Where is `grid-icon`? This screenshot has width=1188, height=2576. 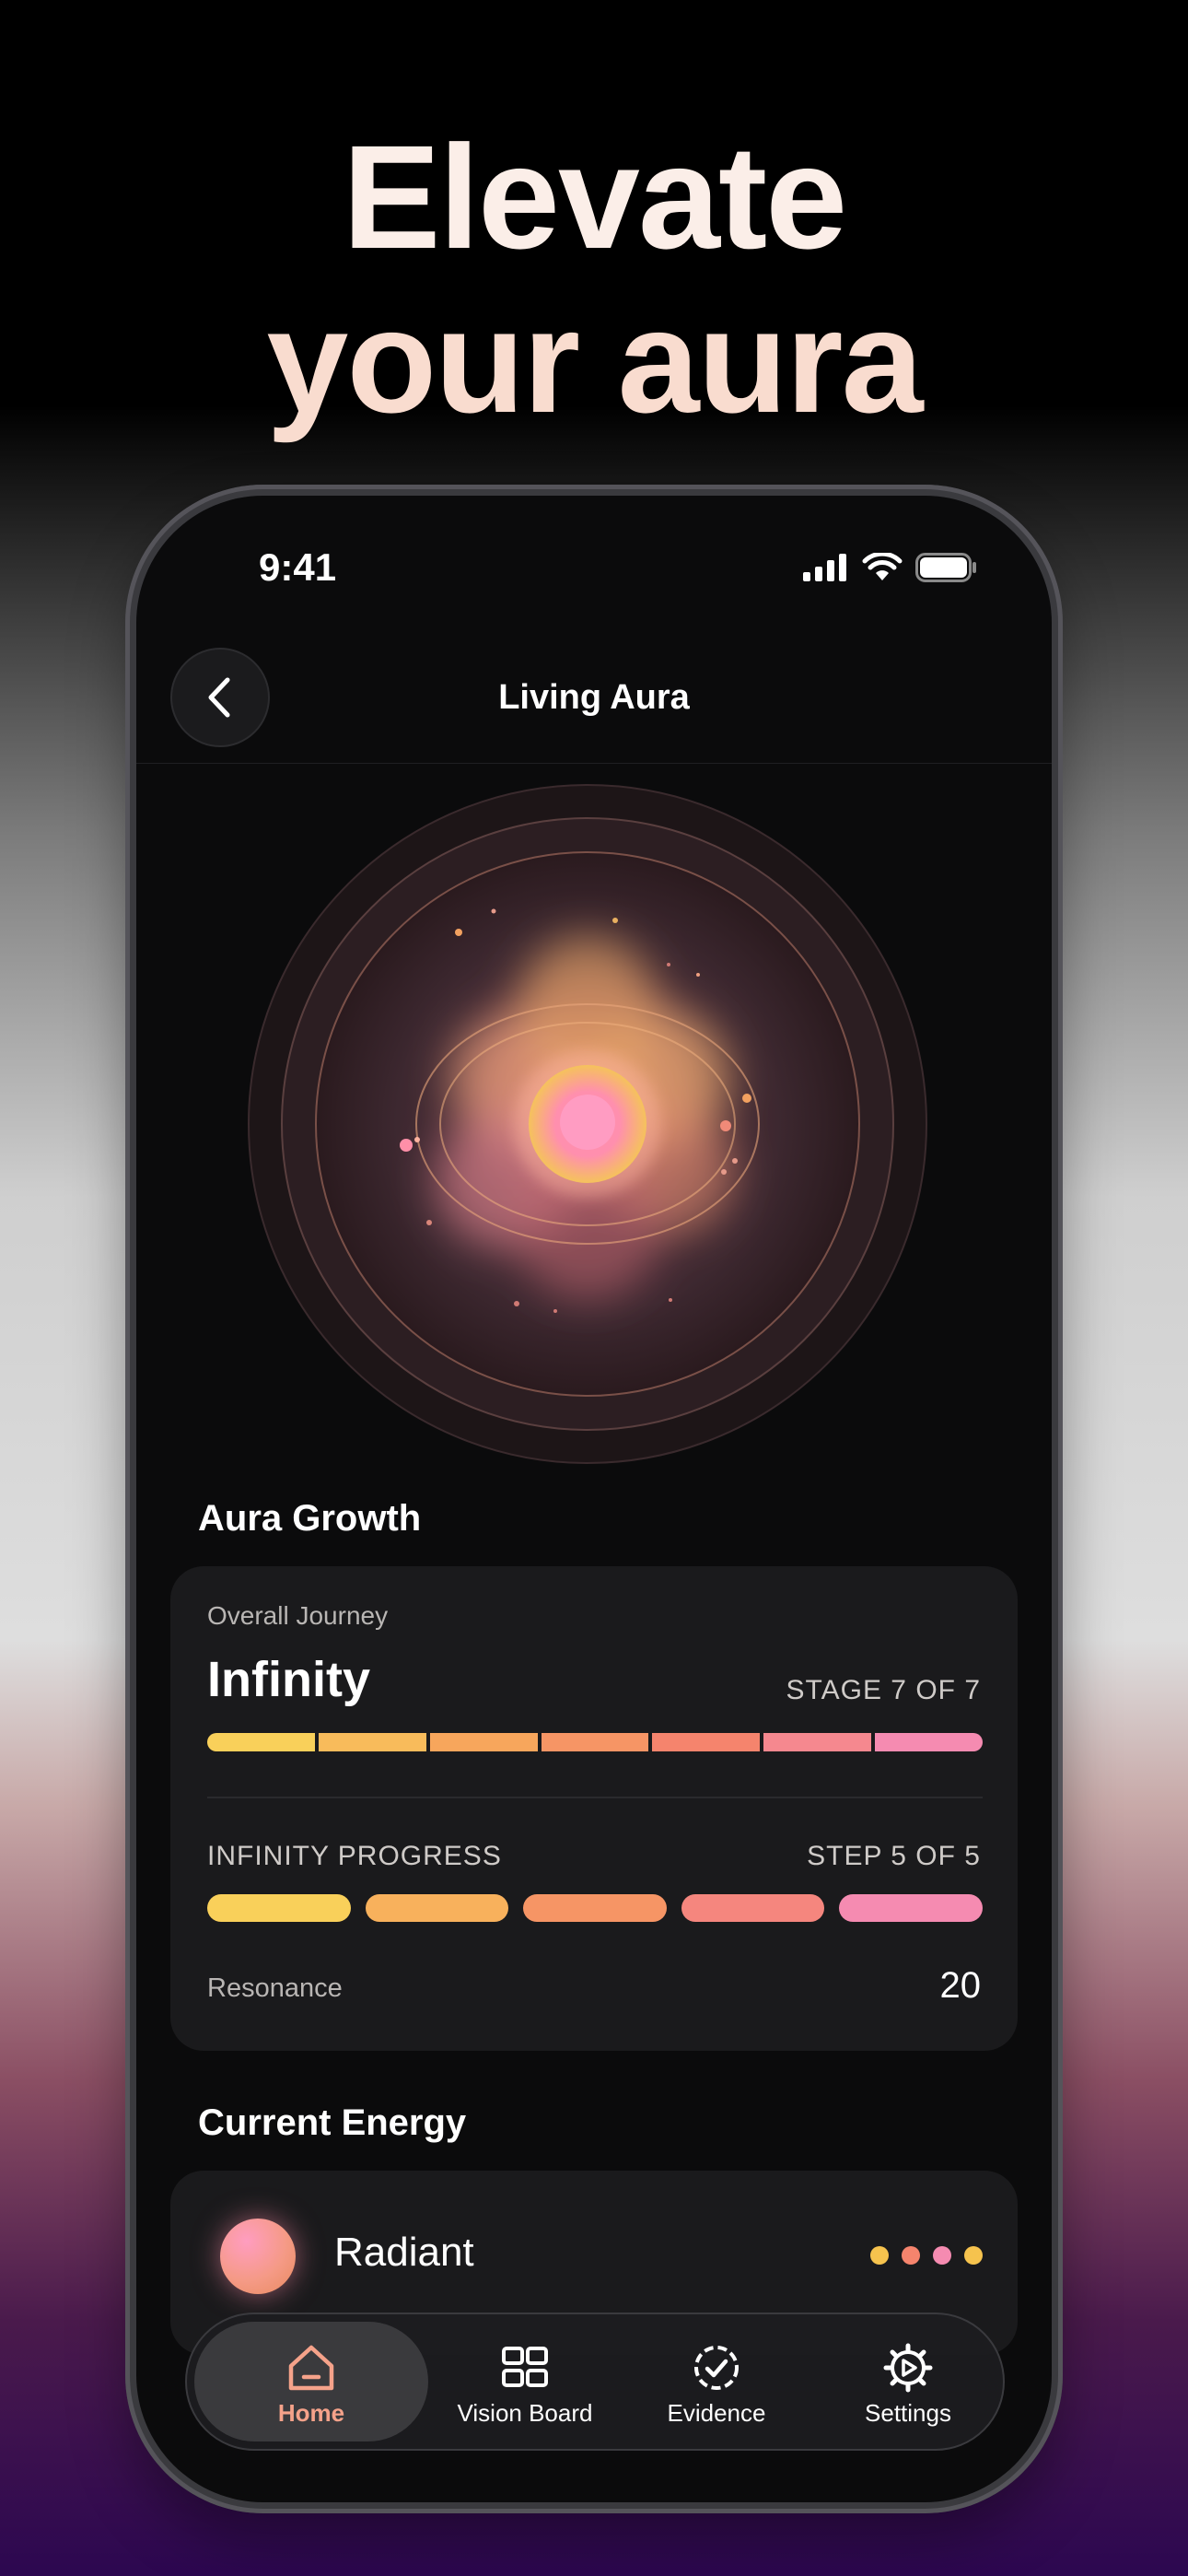 grid-icon is located at coordinates (525, 2367).